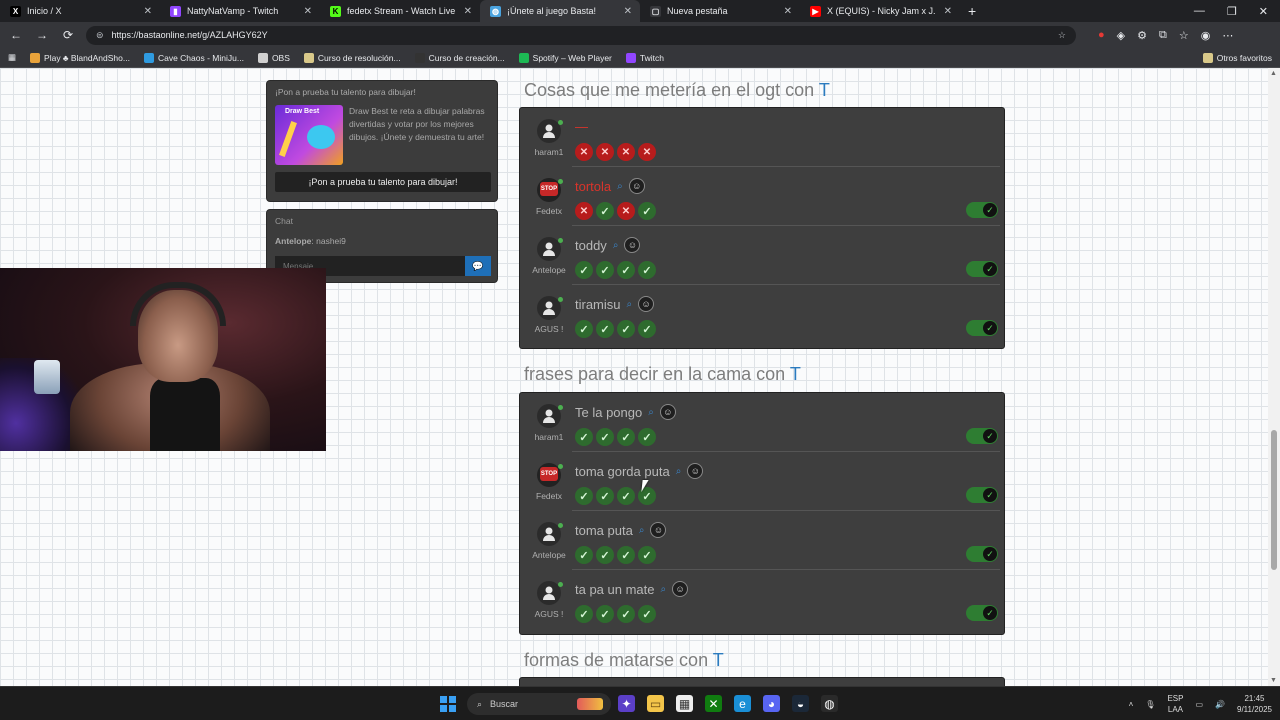 Image resolution: width=1280 pixels, height=720 pixels. Describe the element at coordinates (1142, 35) in the screenshot. I see `extension-icon: ⚙` at that location.